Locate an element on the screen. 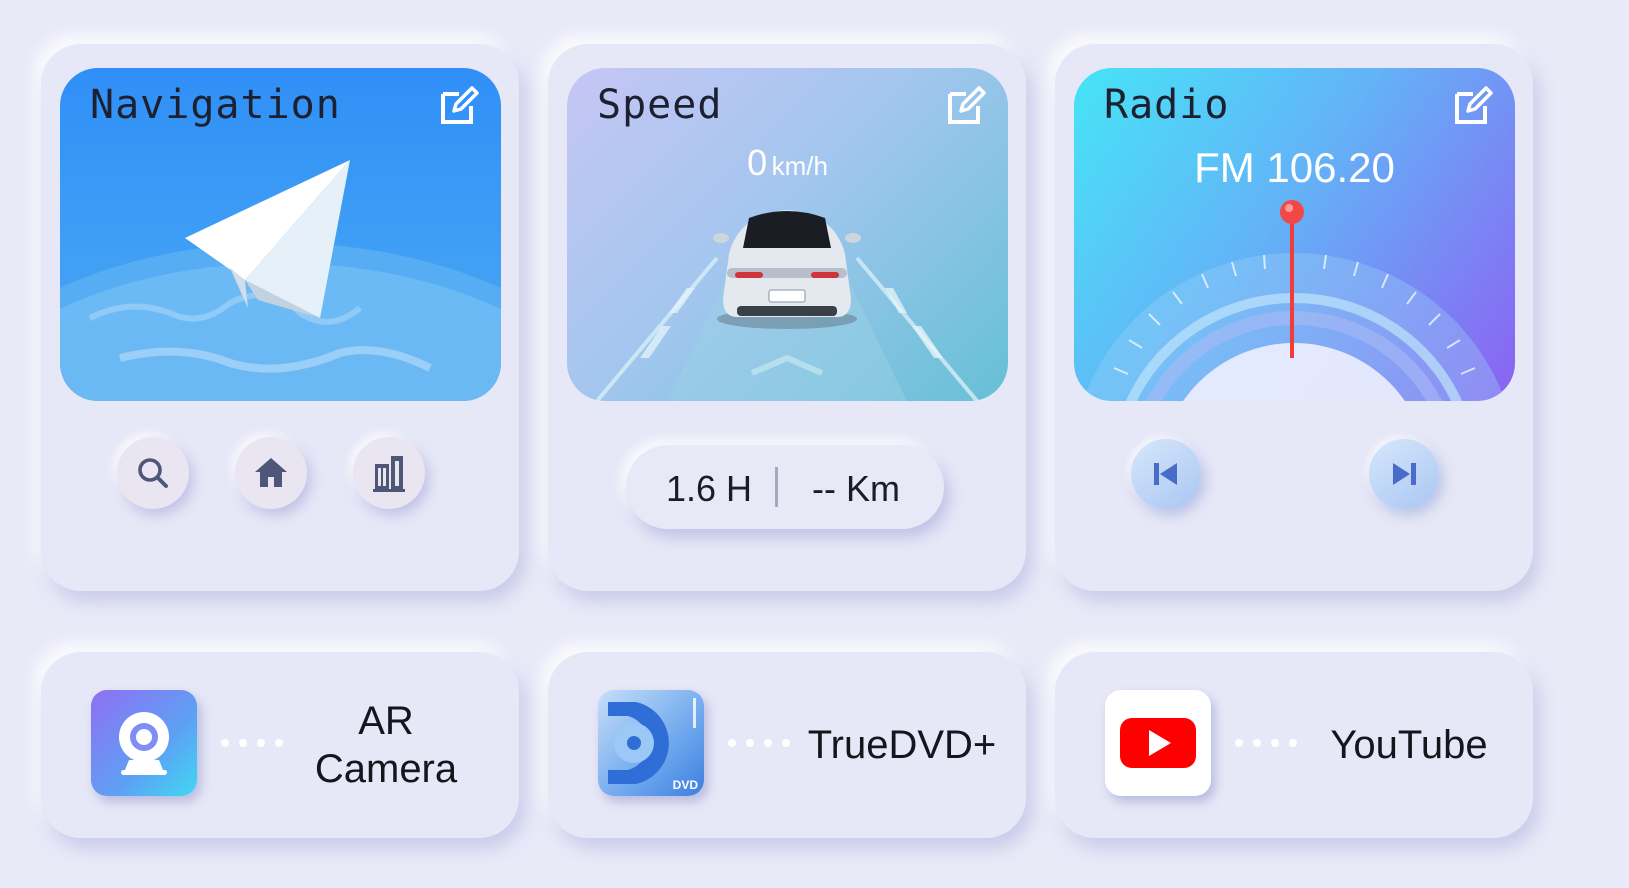  navigation-title: Navigation is located at coordinates (215, 105).